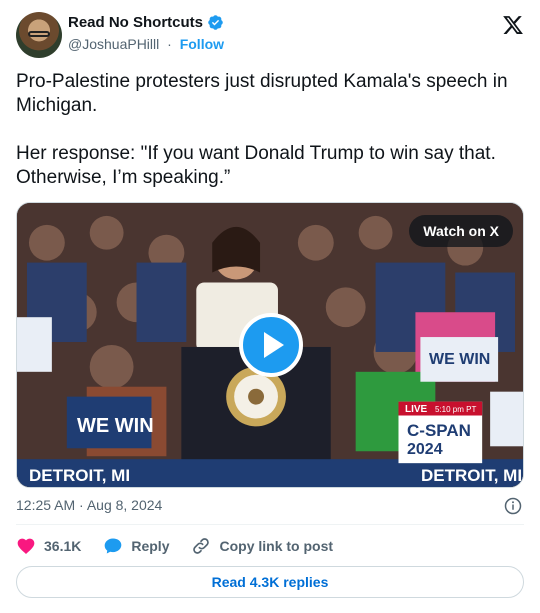  I want to click on heart-icon, so click(26, 546).